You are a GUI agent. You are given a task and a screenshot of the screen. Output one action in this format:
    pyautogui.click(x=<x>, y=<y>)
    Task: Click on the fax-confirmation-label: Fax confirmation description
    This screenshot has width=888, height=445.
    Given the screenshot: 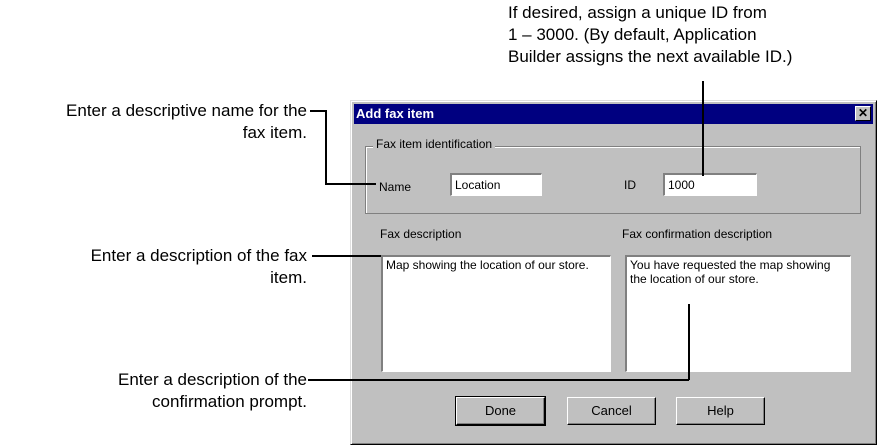 What is the action you would take?
    pyautogui.click(x=697, y=234)
    